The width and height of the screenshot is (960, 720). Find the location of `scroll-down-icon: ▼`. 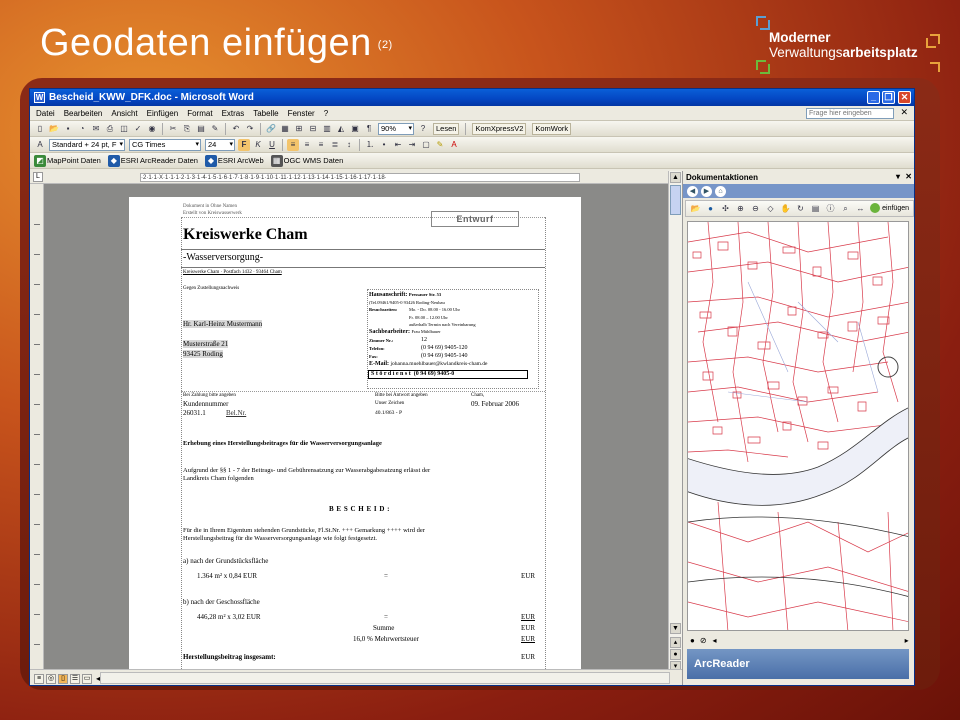

scroll-down-icon: ▼ is located at coordinates (675, 628).